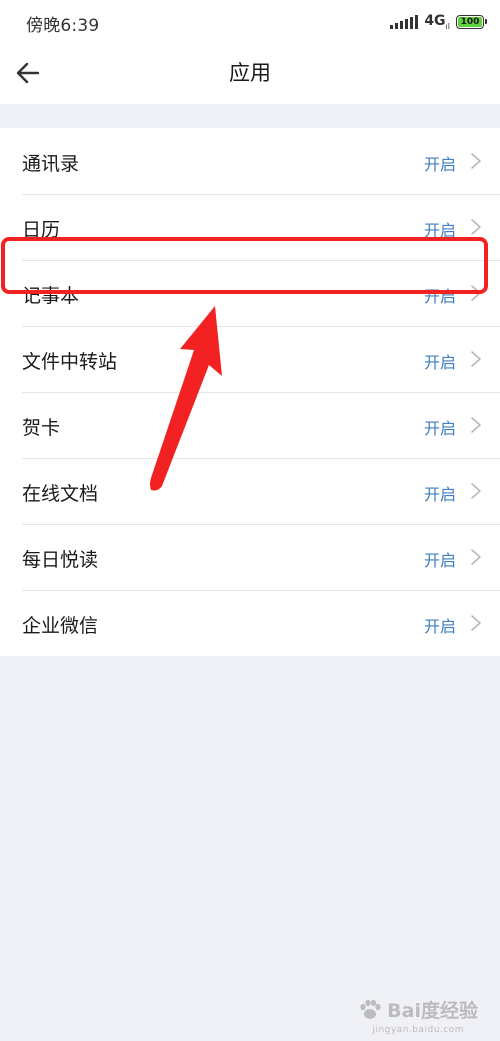 This screenshot has width=500, height=1041. I want to click on app-item-label: 企业微信, so click(60, 626).